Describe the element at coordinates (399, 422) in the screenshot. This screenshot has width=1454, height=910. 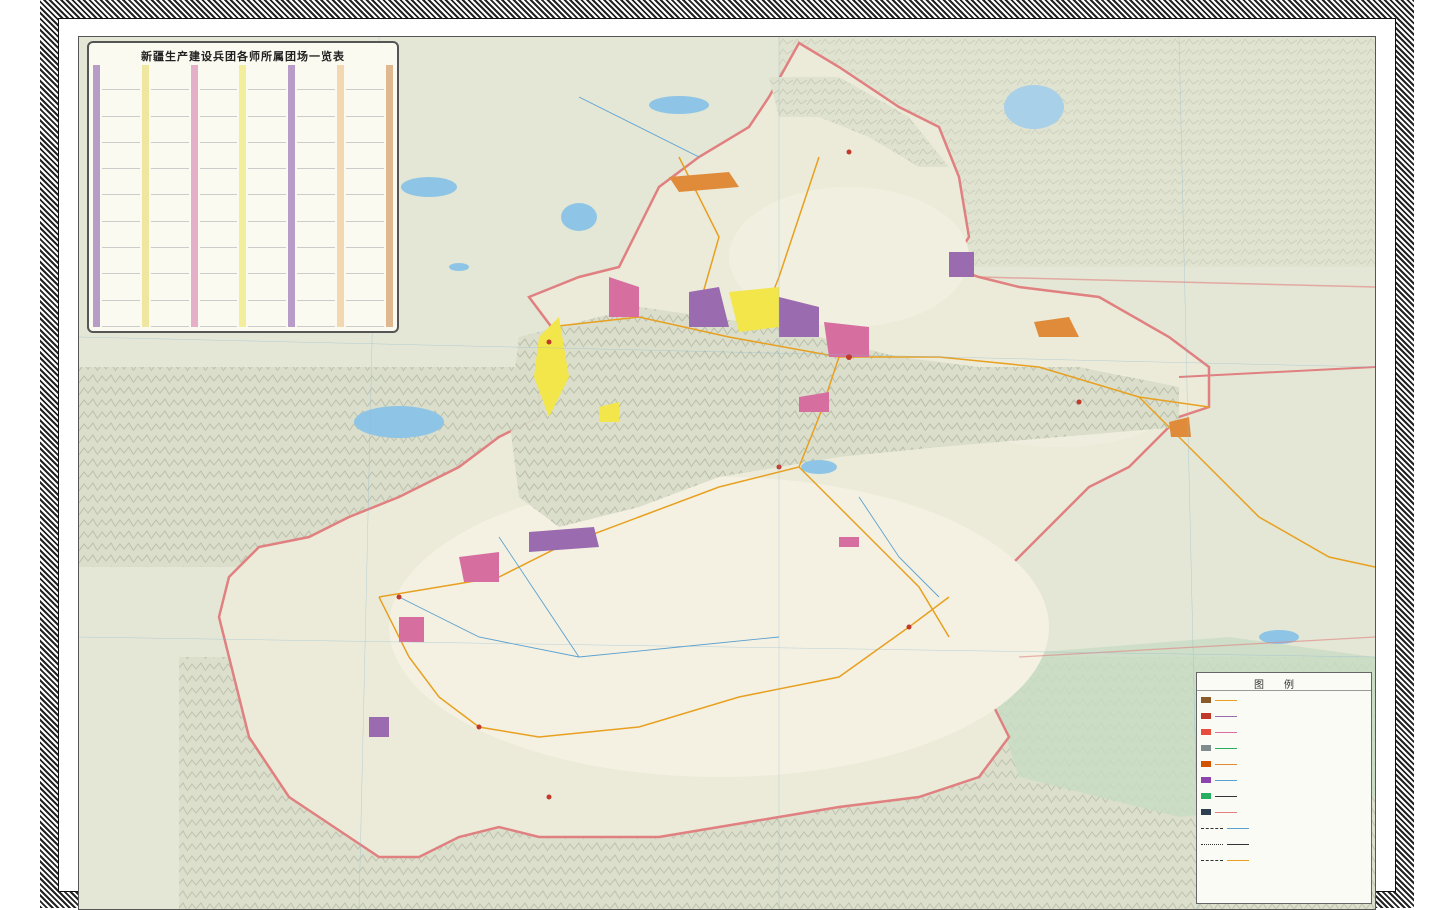
I see `lake-issyk-kul` at that location.